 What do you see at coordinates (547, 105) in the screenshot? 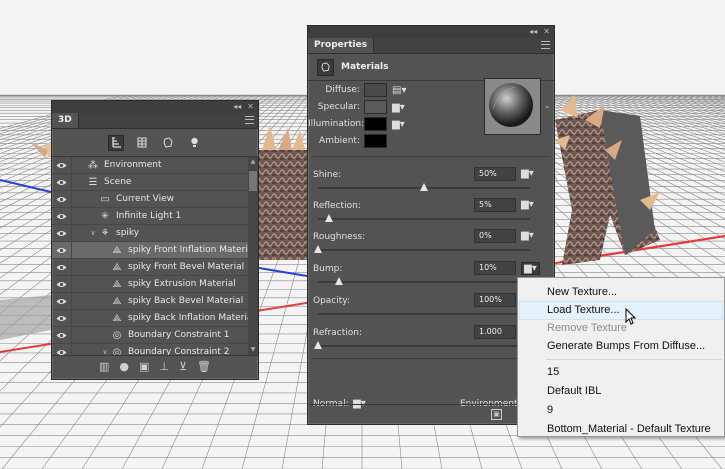
I see `chevron-down-icon: ⌄` at bounding box center [547, 105].